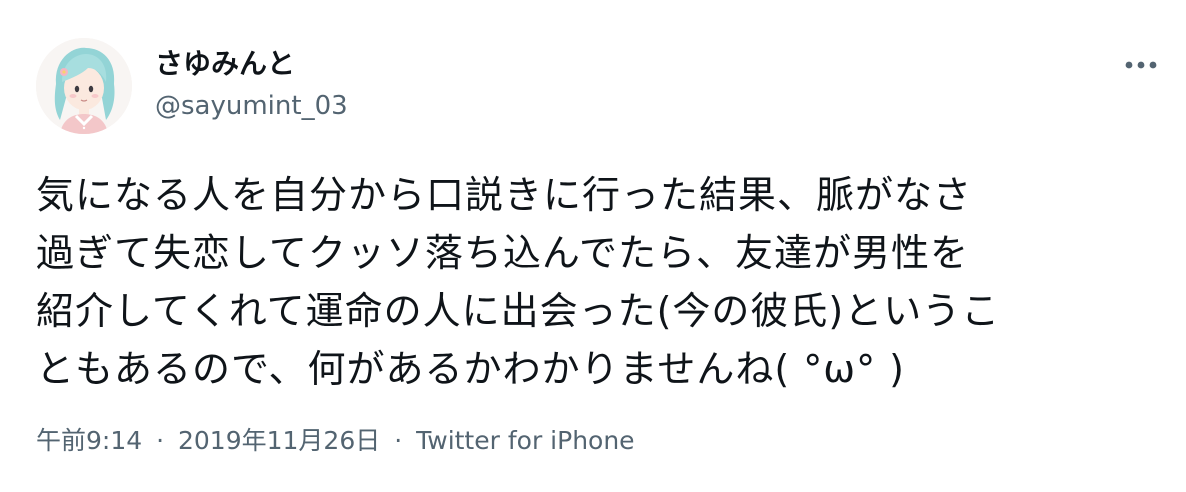  I want to click on more-horizontal-icon, so click(1141, 65).